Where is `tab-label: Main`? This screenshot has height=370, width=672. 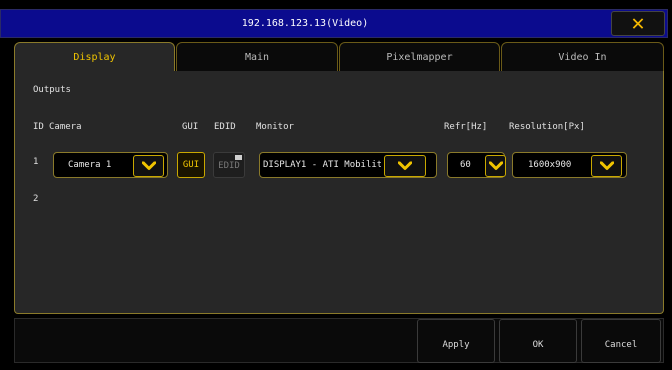 tab-label: Main is located at coordinates (257, 57).